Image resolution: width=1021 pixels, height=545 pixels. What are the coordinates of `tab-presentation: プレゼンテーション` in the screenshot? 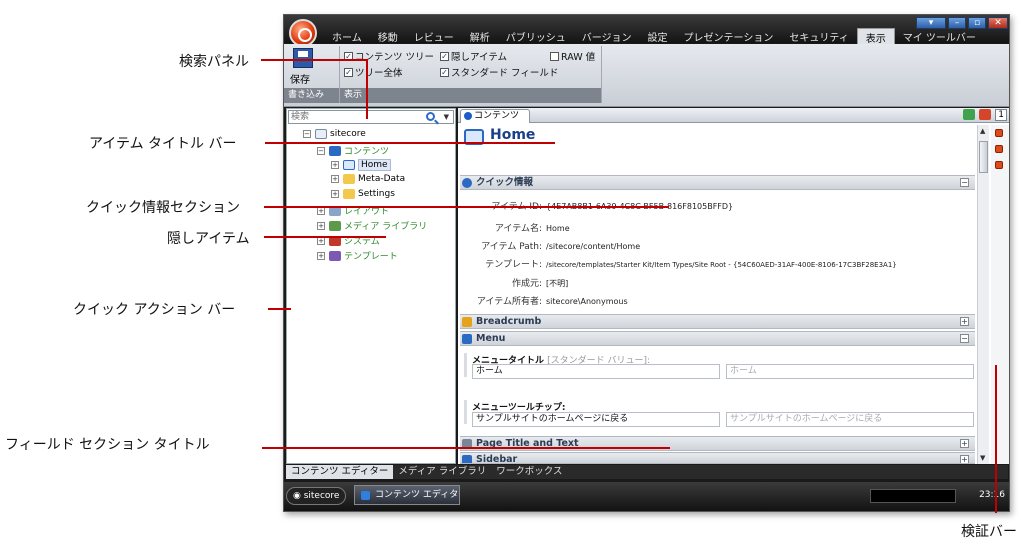 It's located at (729, 36).